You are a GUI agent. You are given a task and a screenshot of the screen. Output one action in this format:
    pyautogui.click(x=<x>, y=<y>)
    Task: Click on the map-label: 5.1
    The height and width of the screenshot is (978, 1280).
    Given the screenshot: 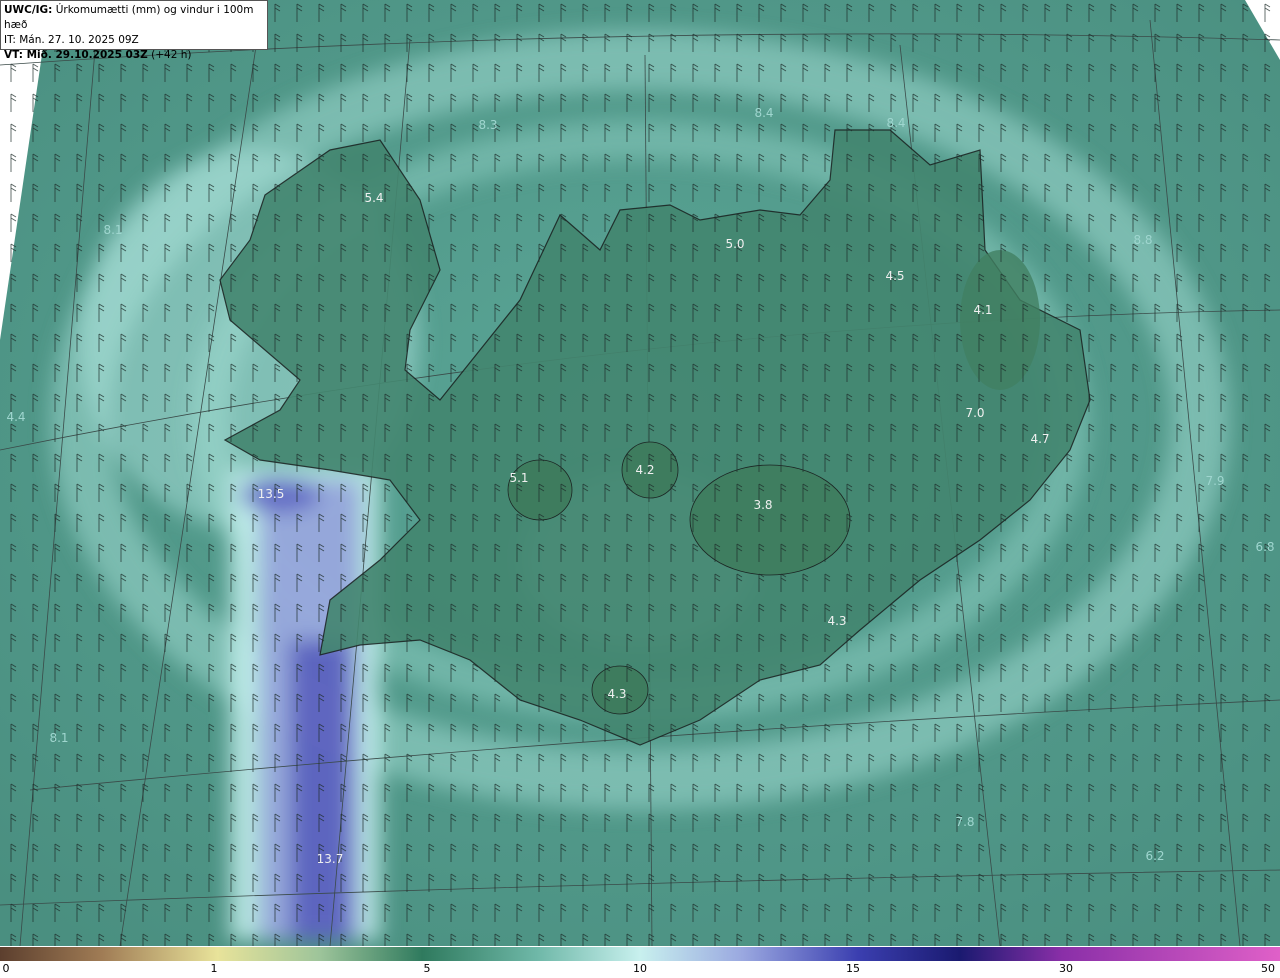 What is the action you would take?
    pyautogui.click(x=518, y=478)
    